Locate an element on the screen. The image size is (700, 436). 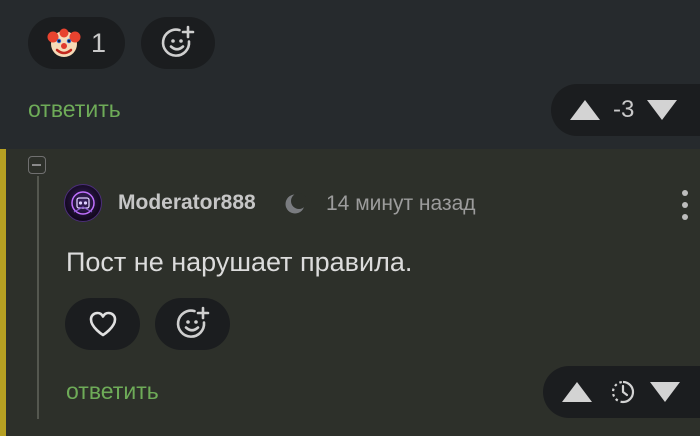
vote-controls is located at coordinates (621, 392).